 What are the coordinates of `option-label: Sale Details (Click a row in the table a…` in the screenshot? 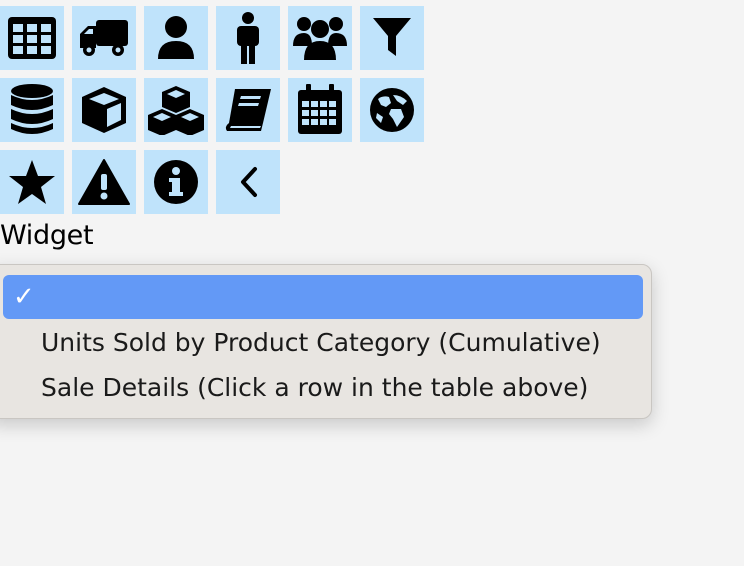 It's located at (315, 387).